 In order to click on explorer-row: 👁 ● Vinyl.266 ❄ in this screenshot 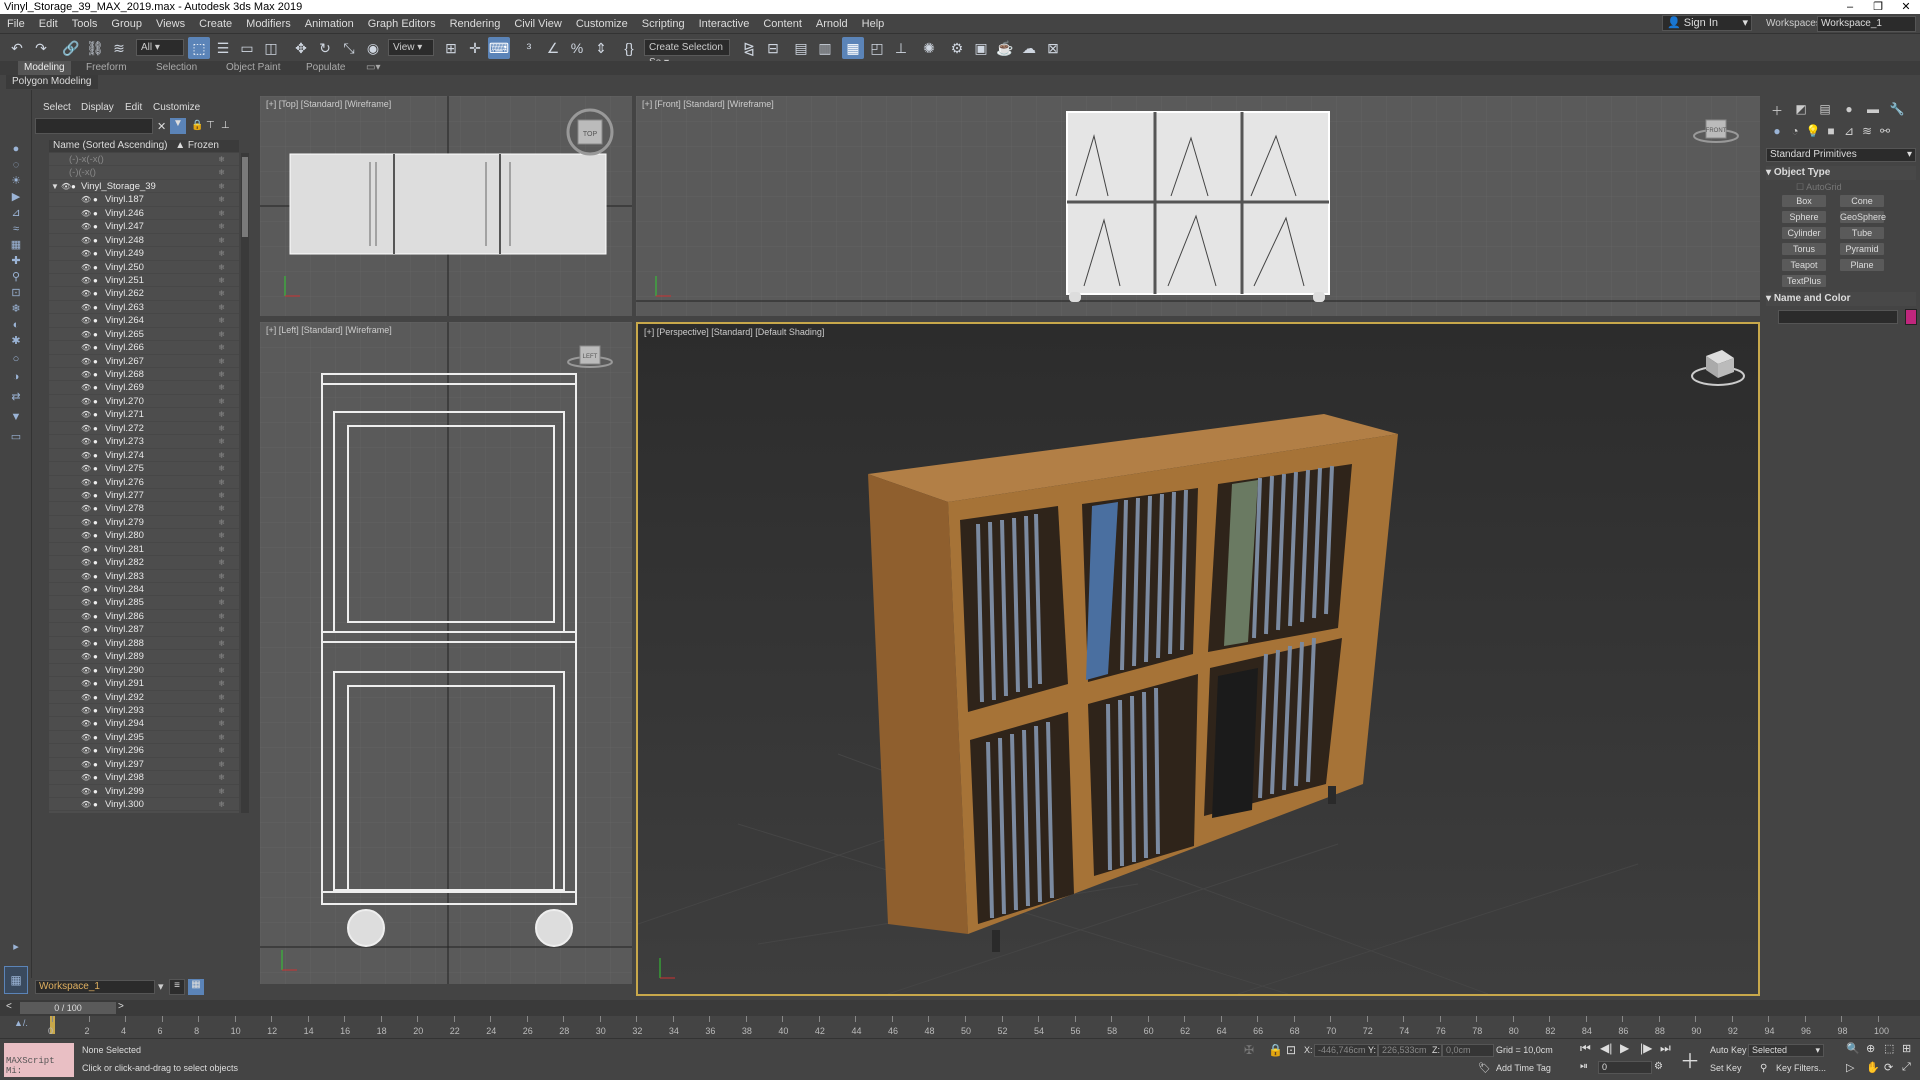, I will do `click(144, 348)`.